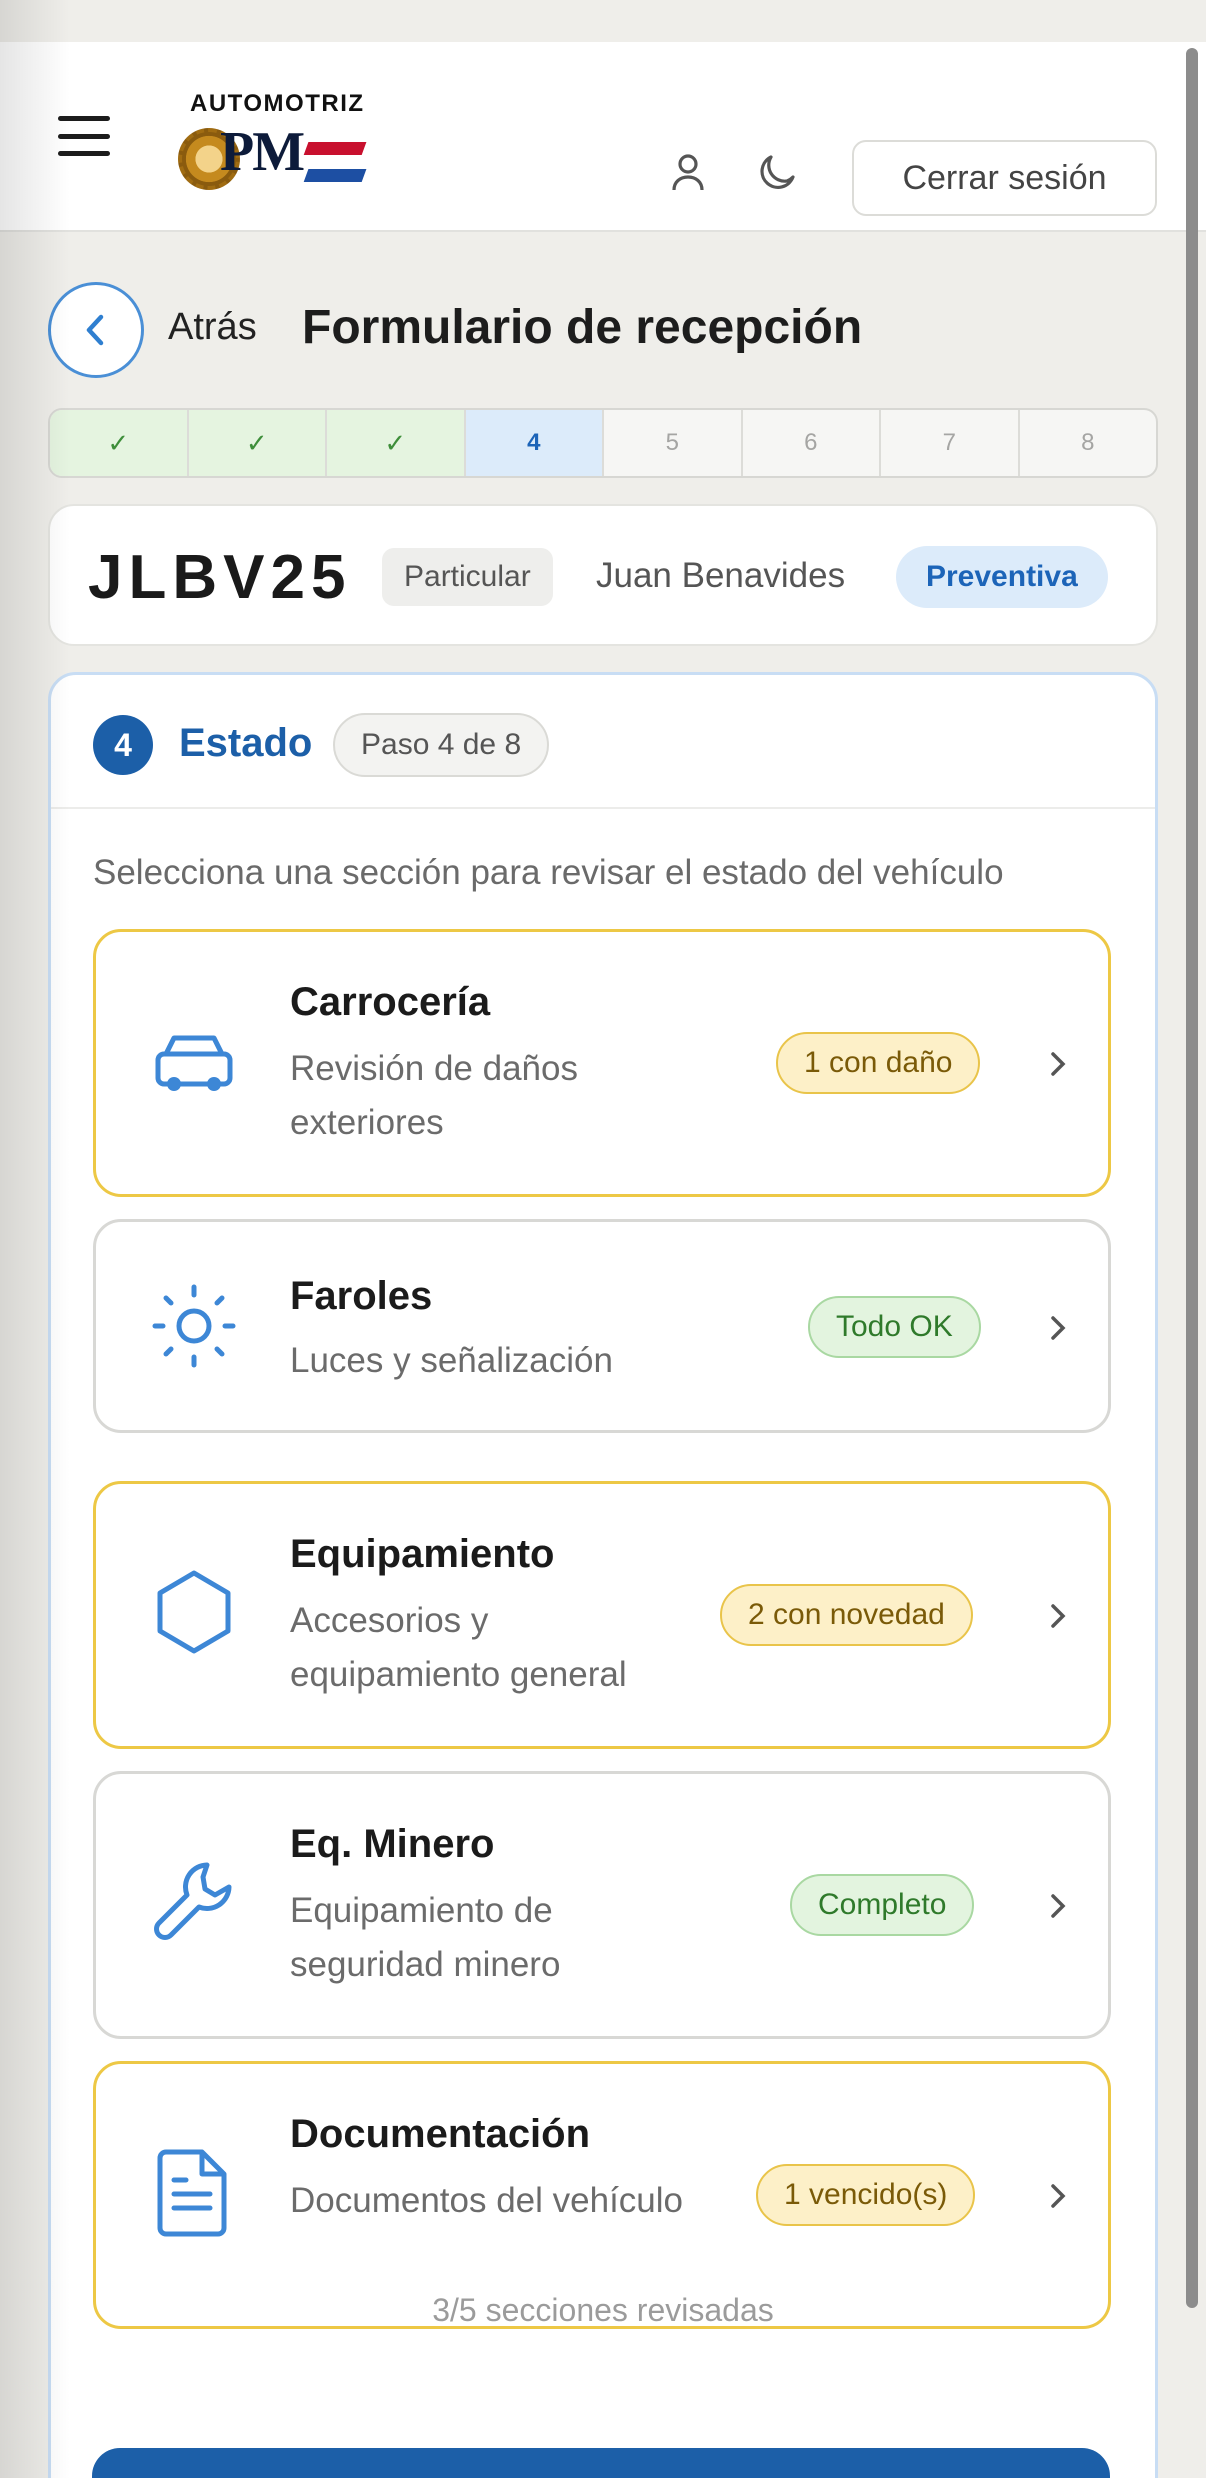  I want to click on logout-button: Cerrar sesión, so click(1004, 178).